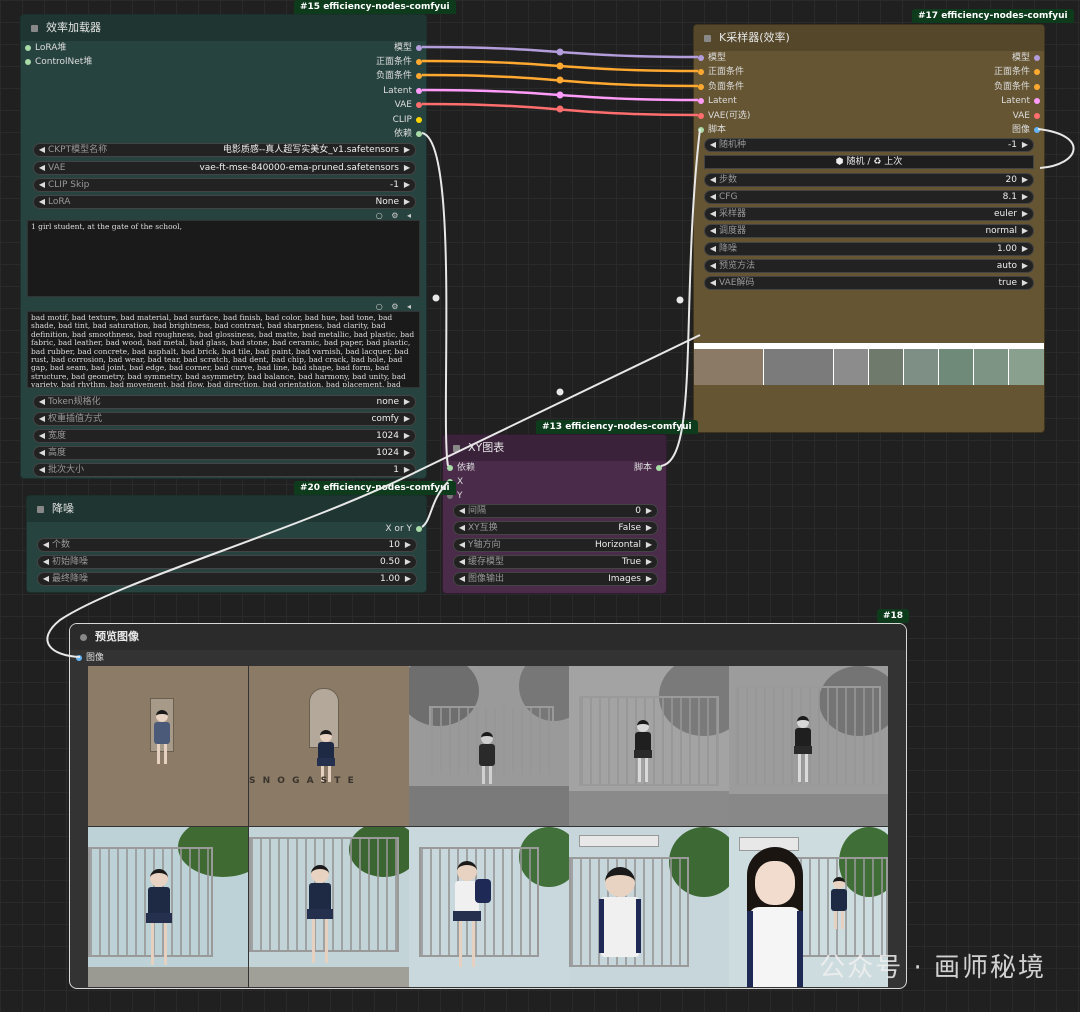  Describe the element at coordinates (224, 202) in the screenshot. I see `widget-lora: ◀ LoRA None ▶` at that location.